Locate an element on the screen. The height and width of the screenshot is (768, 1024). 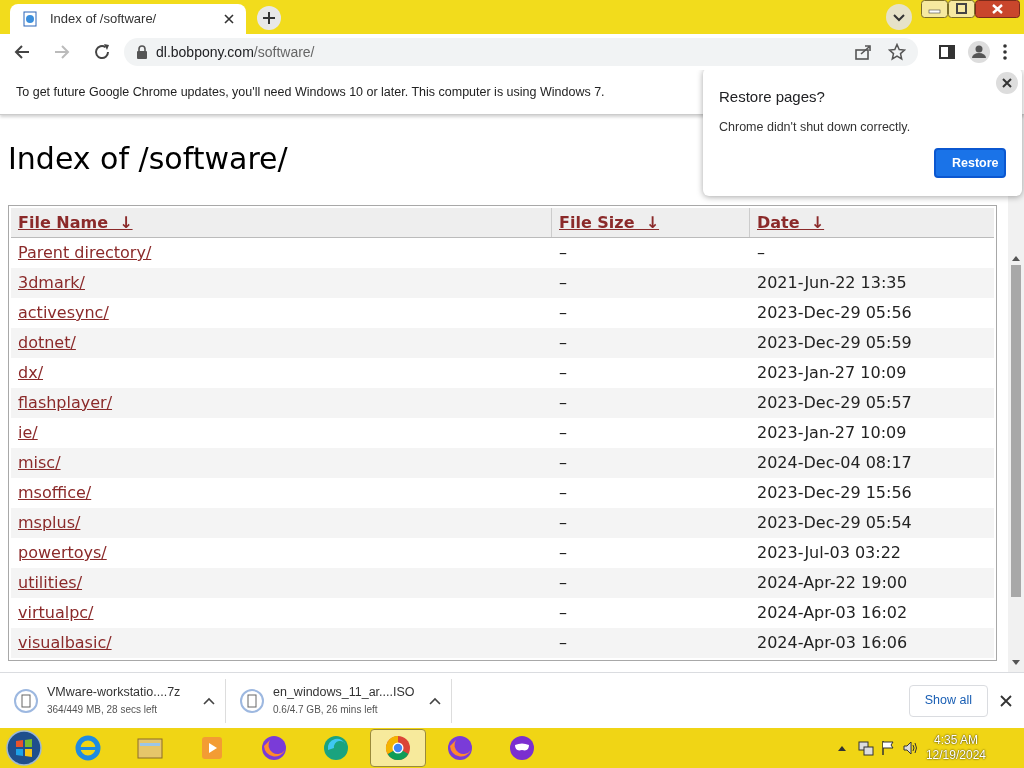
maximize-icon is located at coordinates (961, 9).